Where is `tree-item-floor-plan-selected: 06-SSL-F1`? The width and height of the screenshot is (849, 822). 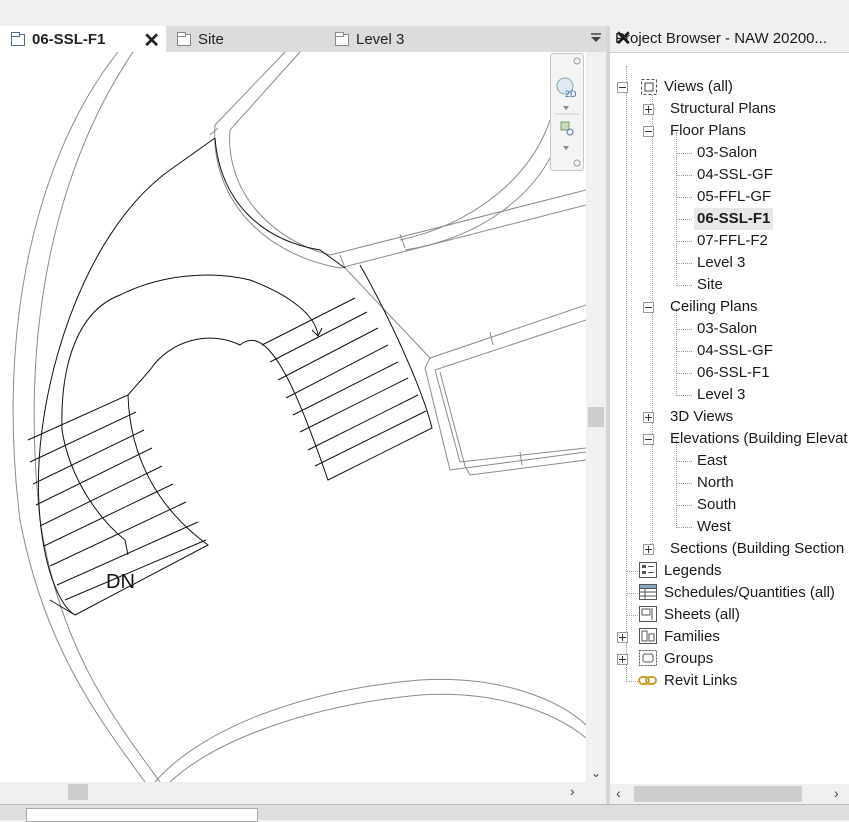 tree-item-floor-plan-selected: 06-SSL-F1 is located at coordinates (734, 219).